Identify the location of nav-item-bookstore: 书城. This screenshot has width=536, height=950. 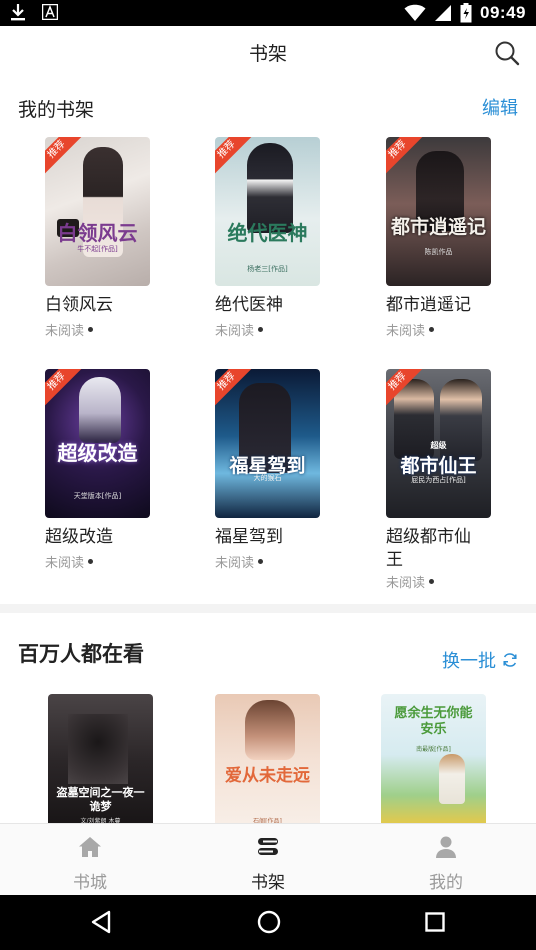
(90, 860).